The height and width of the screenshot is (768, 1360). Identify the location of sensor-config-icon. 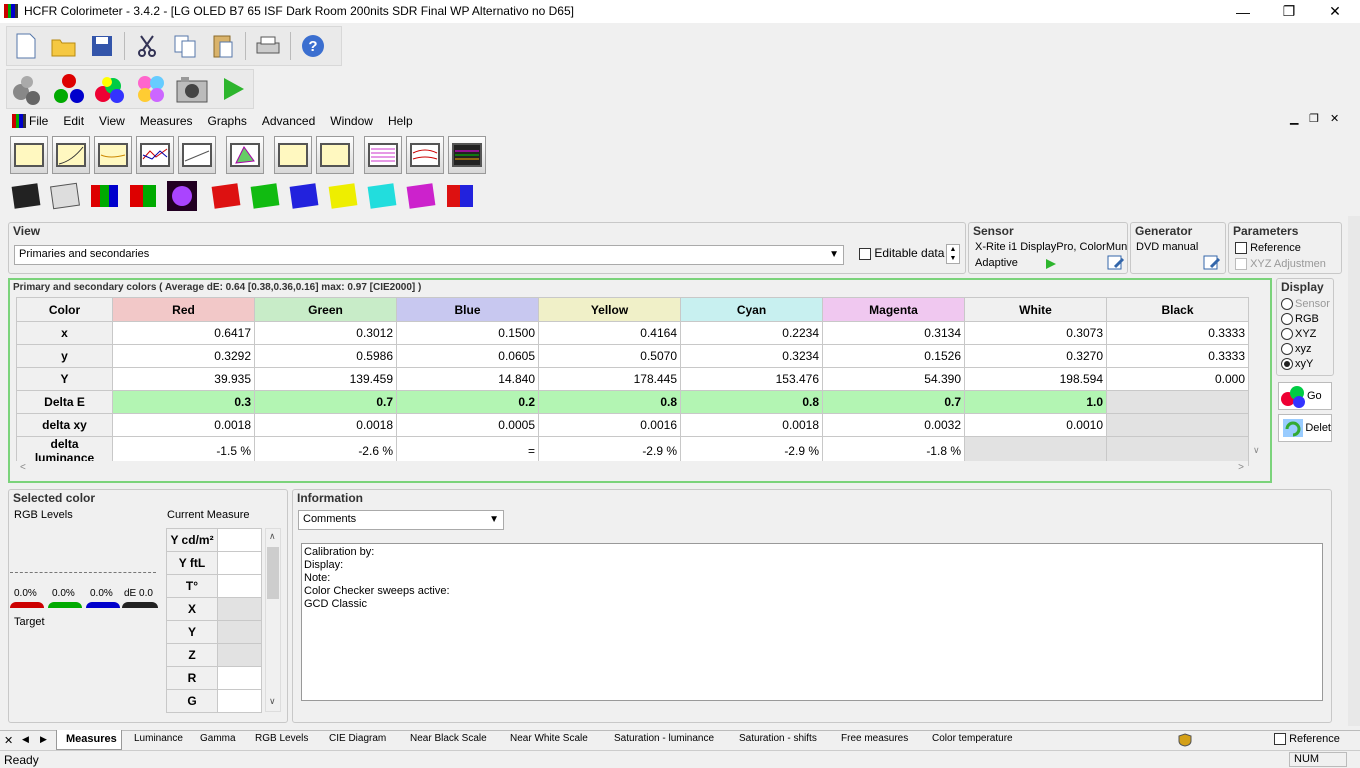
(1116, 262).